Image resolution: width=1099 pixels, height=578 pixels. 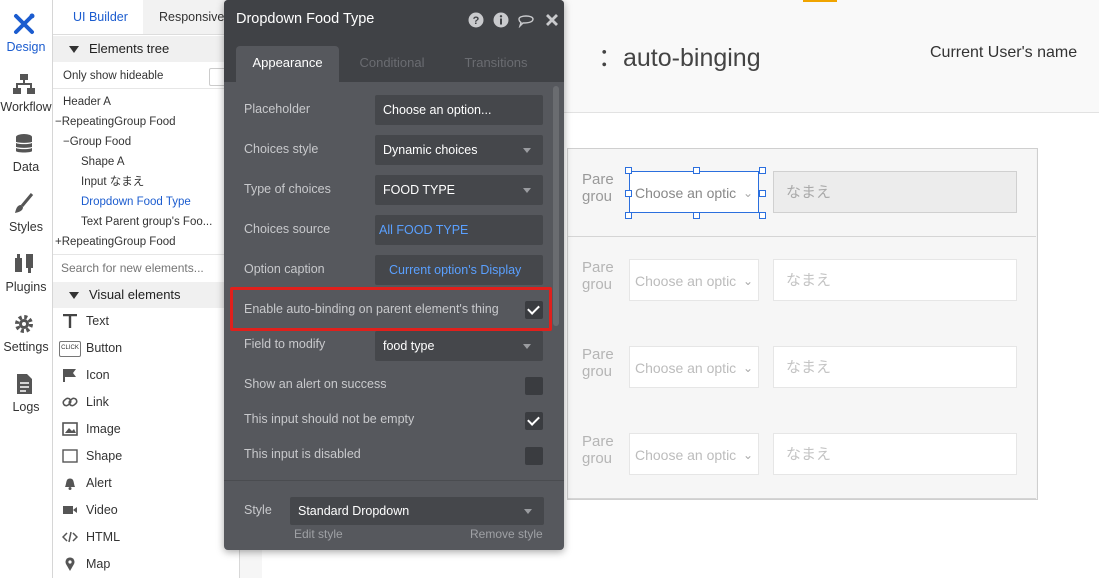 What do you see at coordinates (98, 17) in the screenshot?
I see `tab-ui-builder: UI Builder` at bounding box center [98, 17].